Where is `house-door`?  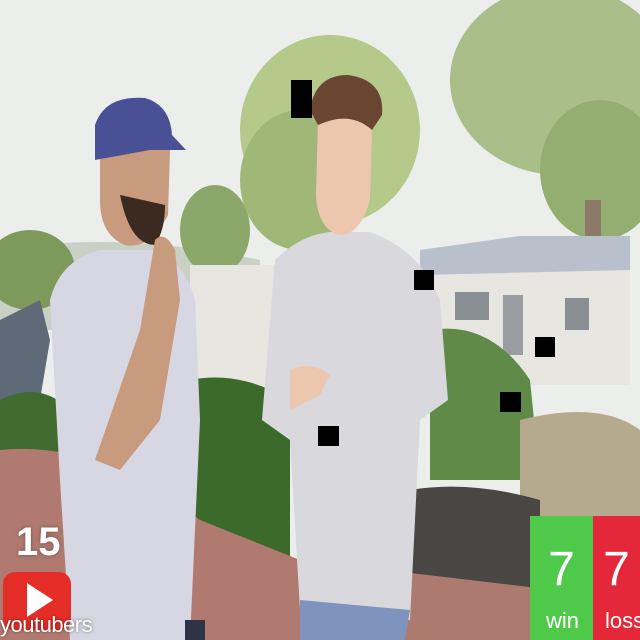
house-door is located at coordinates (513, 325).